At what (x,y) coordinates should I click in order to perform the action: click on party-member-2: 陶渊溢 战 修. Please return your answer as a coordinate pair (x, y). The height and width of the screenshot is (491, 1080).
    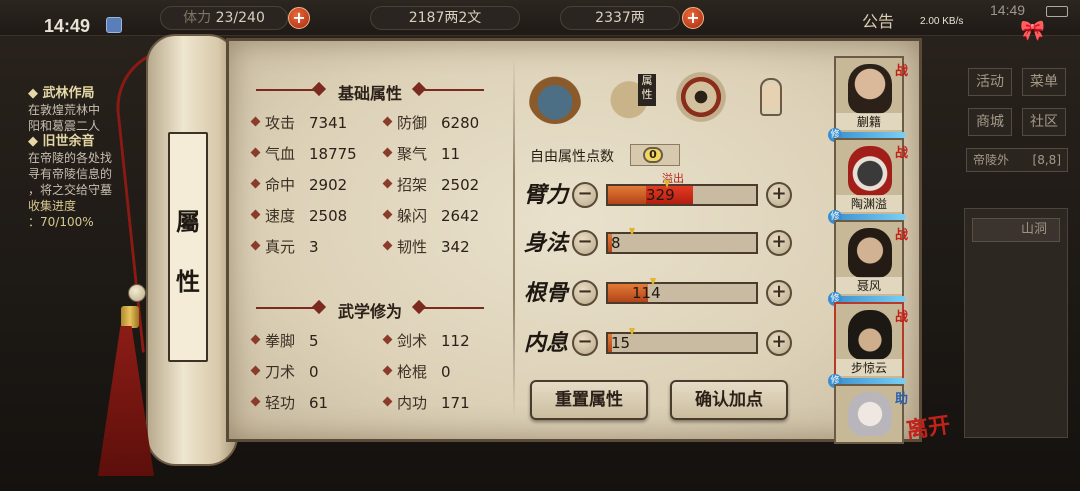
    Looking at the image, I should click on (868, 181).